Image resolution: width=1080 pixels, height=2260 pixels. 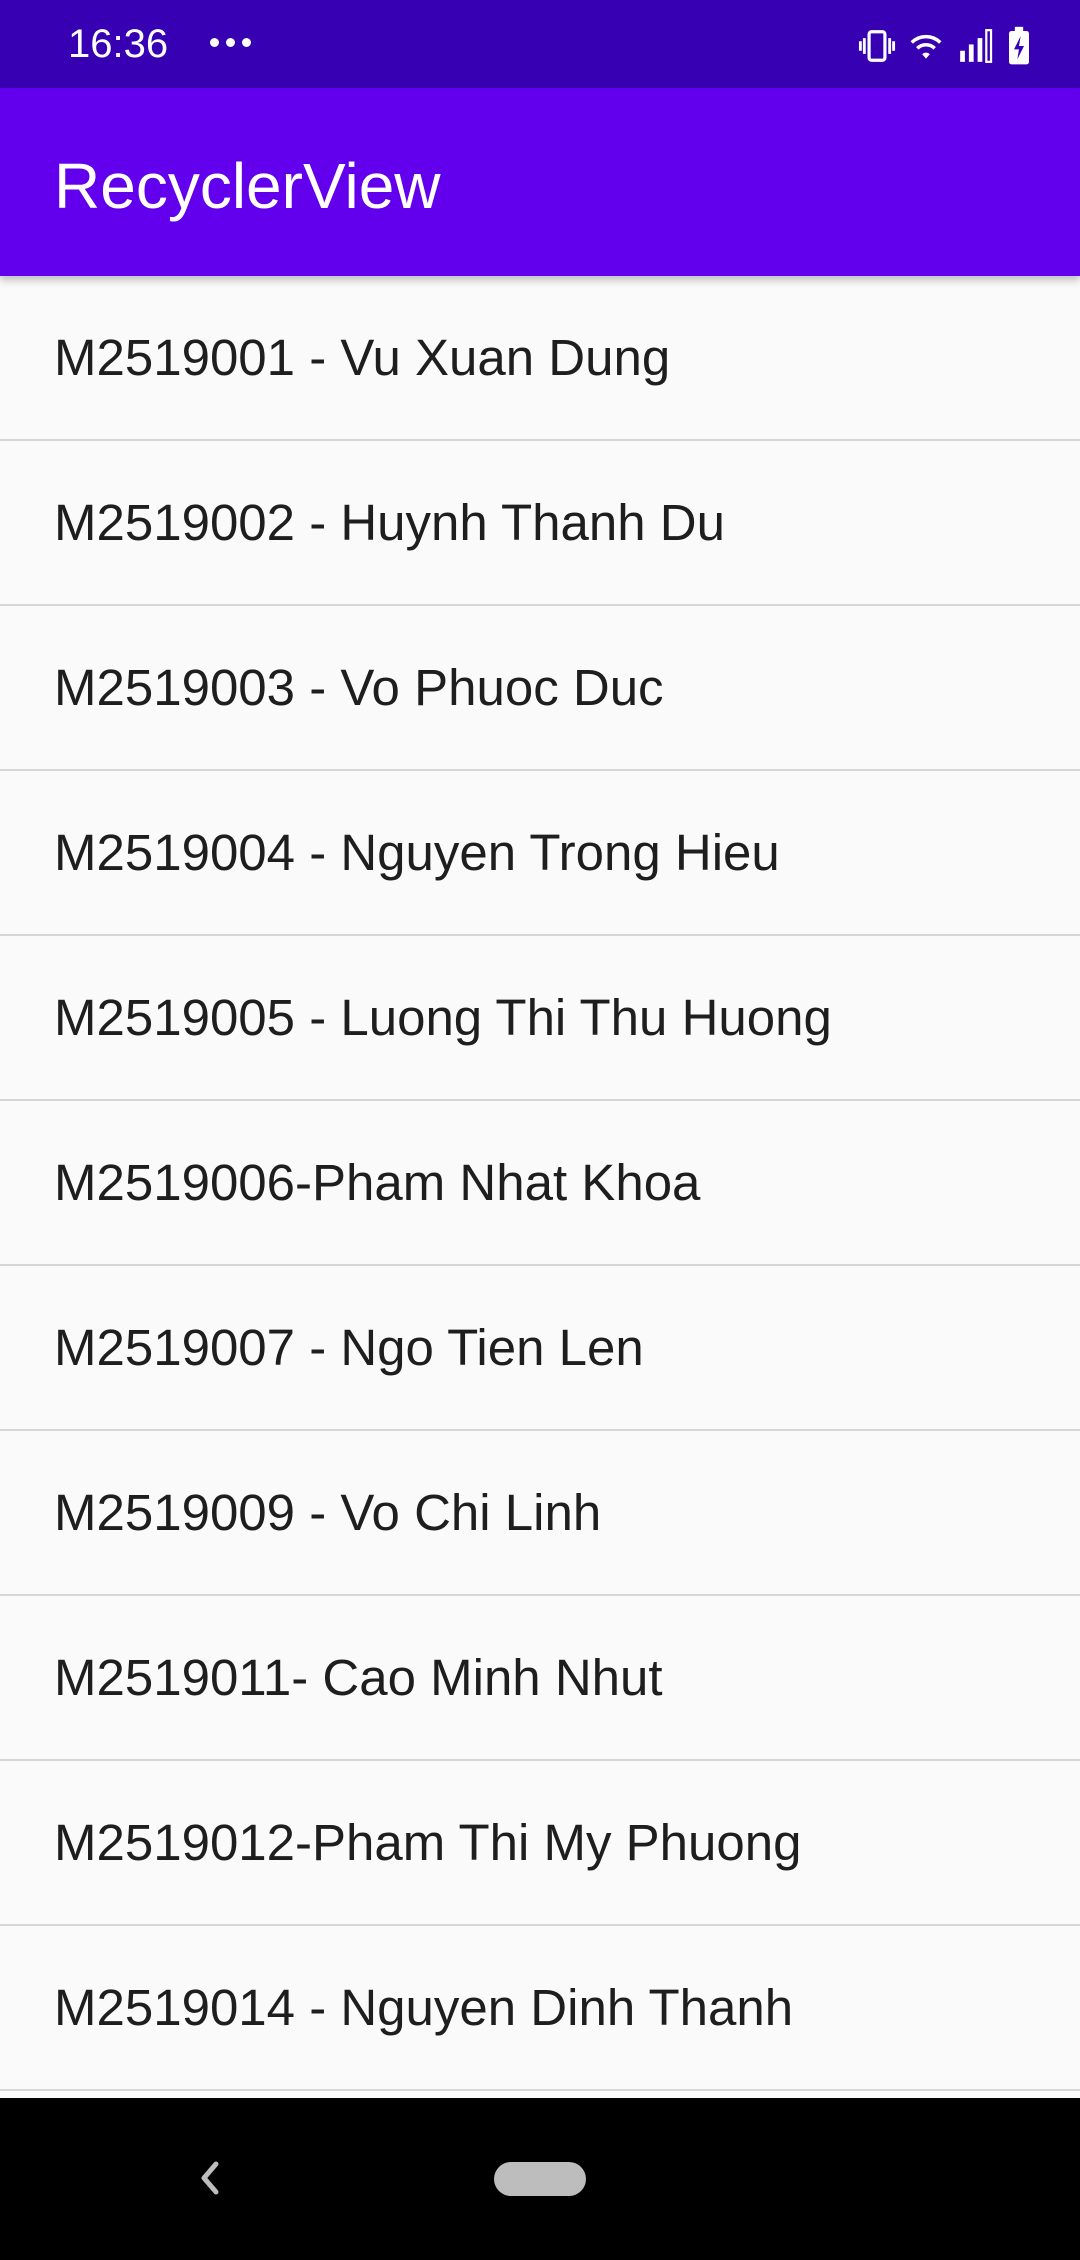 I want to click on list-item-label: M2519003 - Vo Phuoc Duc, so click(x=359, y=687).